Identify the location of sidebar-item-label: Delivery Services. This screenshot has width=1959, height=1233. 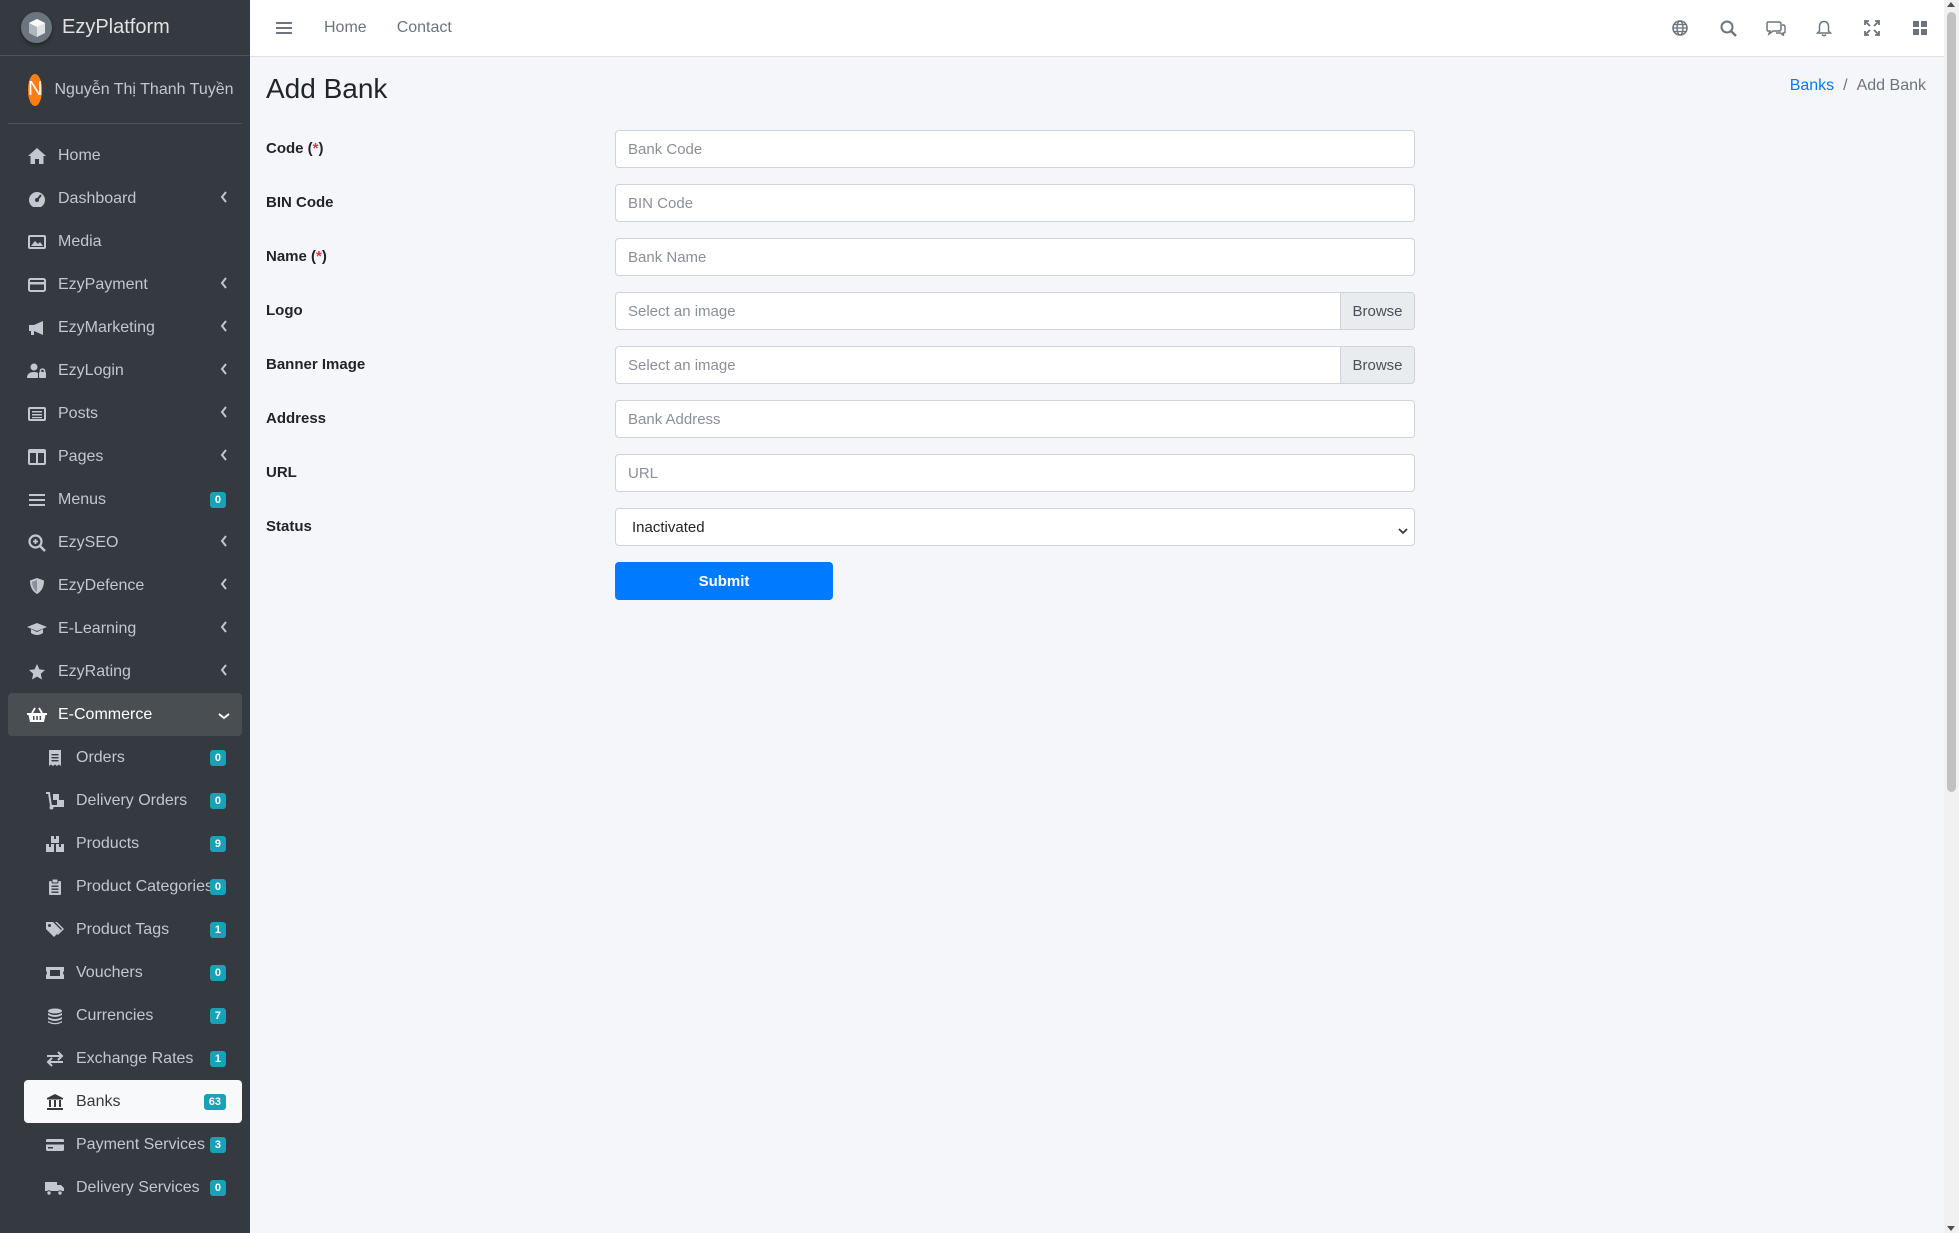
(138, 1187).